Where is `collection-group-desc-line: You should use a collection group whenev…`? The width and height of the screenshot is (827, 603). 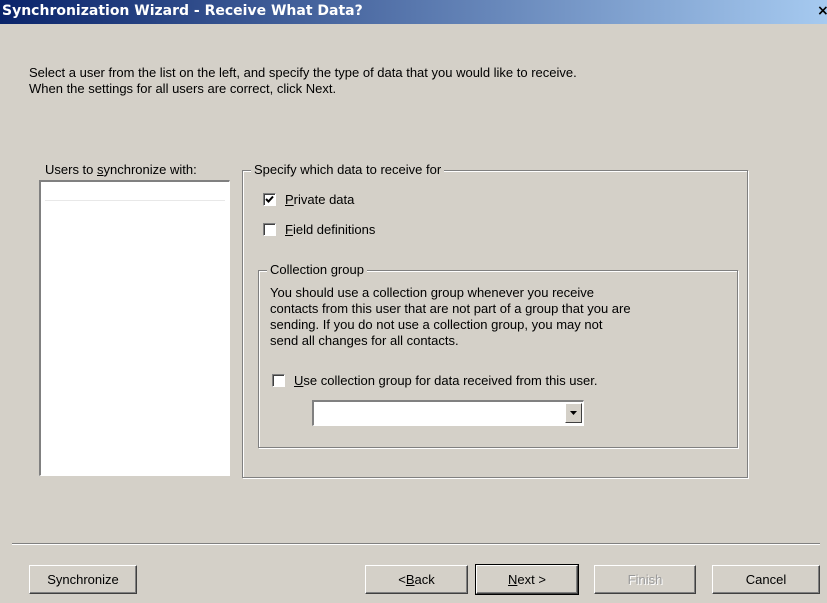
collection-group-desc-line: You should use a collection group whenev… is located at coordinates (432, 292).